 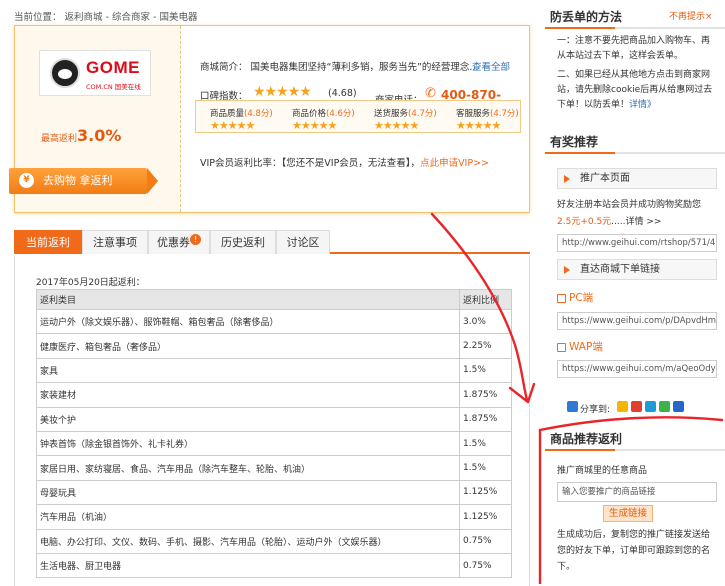 I want to click on table-row: 运动户外（除文娱乐器）、服饰鞋帽、箱包奢品（除奢侈品） 3.0%, so click(x=274, y=321).